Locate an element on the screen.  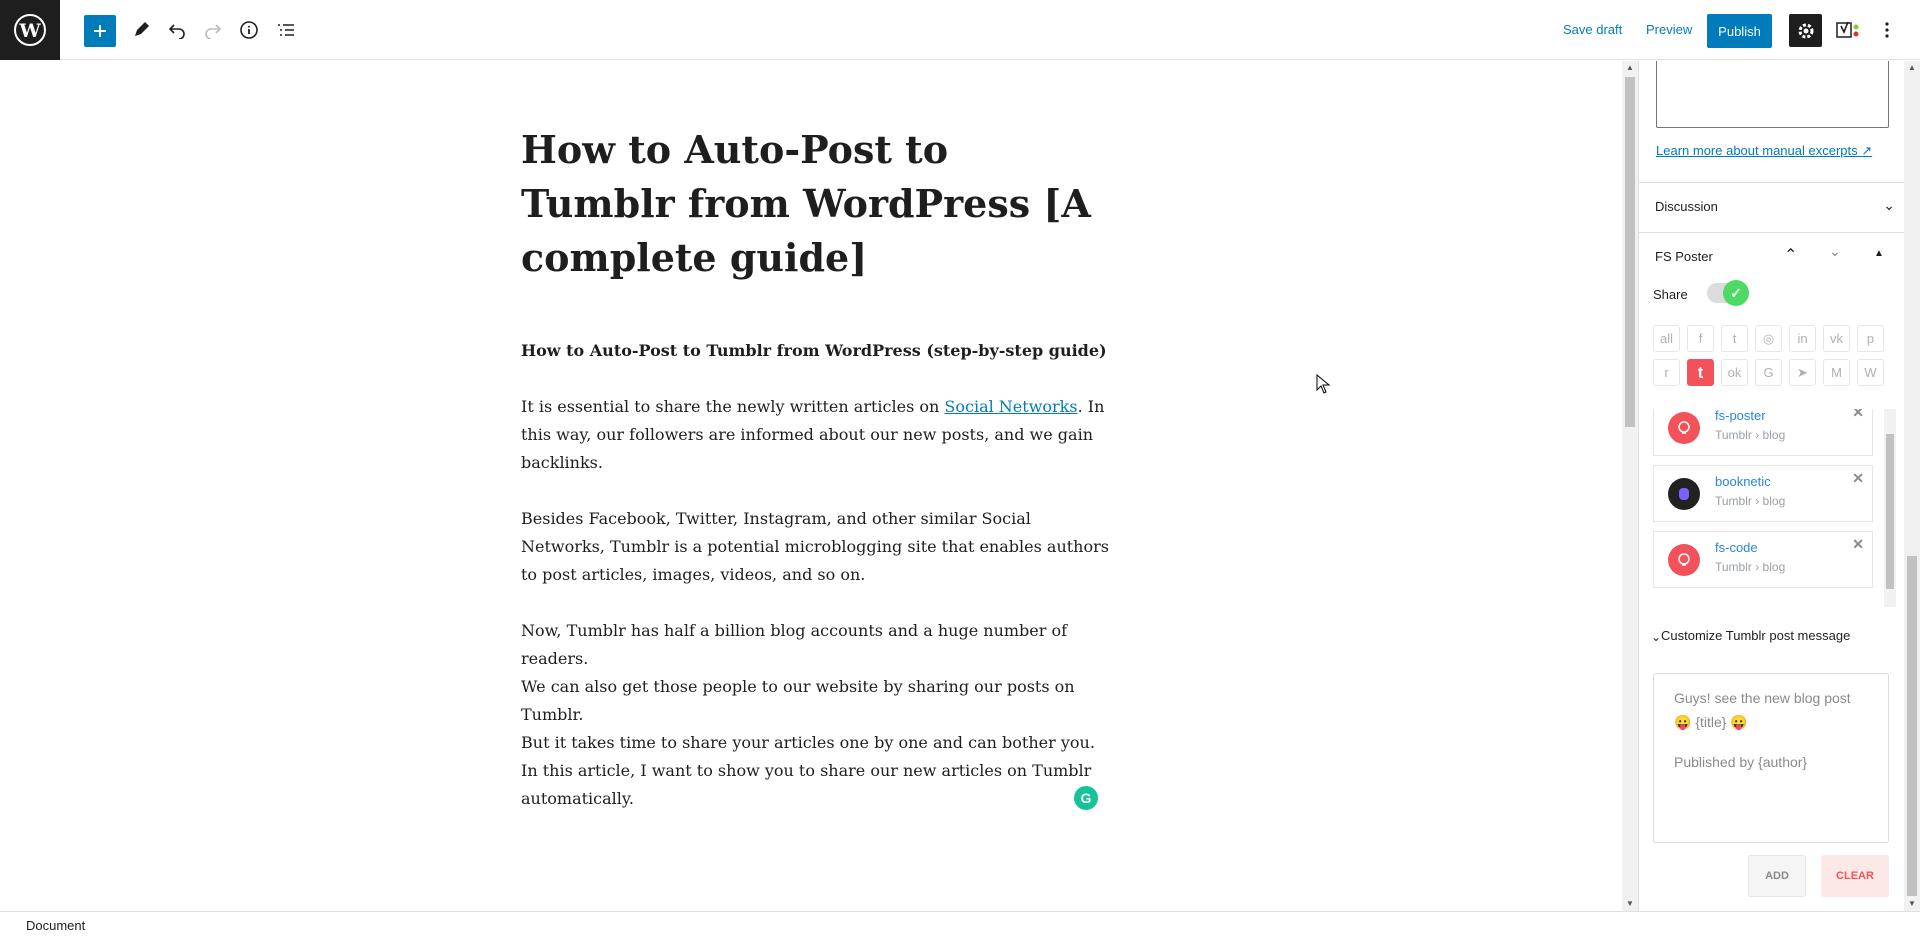
block-breadcrumb-bar: Document is located at coordinates (960, 924).